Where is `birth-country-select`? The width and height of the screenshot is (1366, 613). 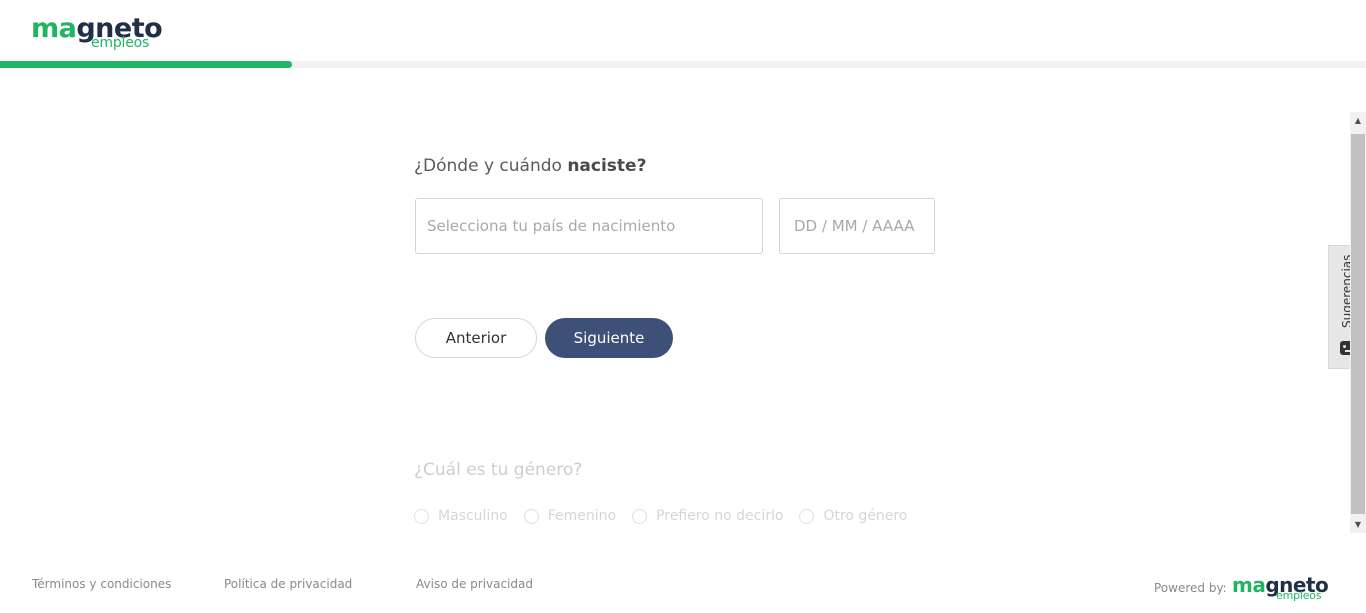 birth-country-select is located at coordinates (589, 226).